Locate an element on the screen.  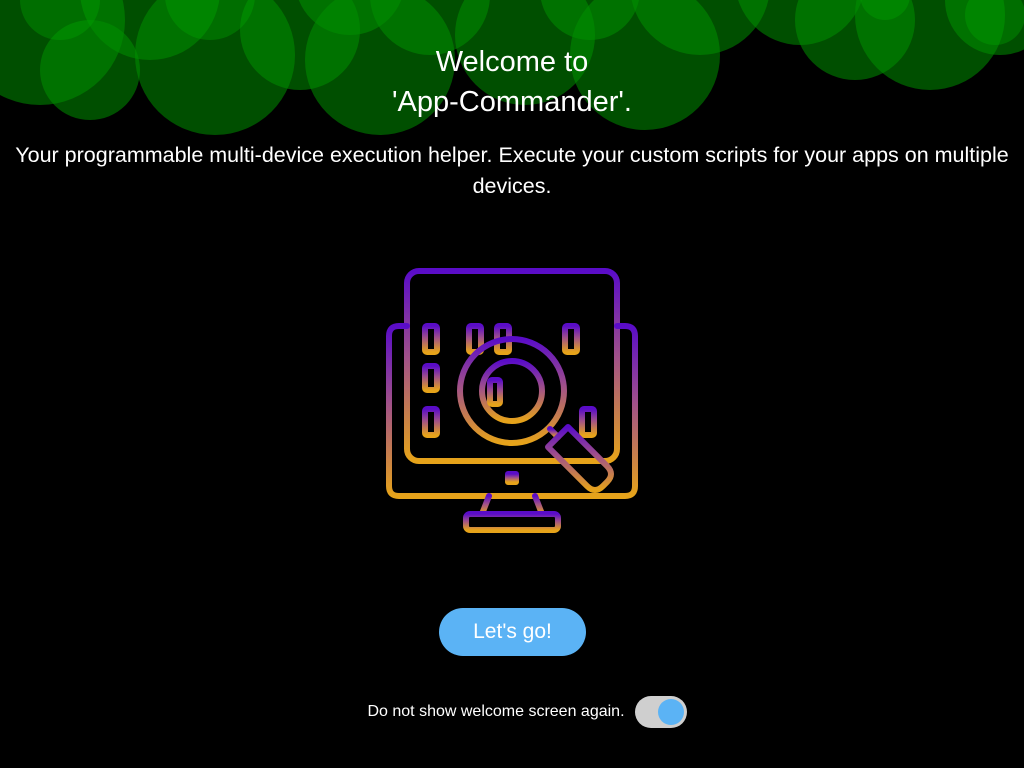
monitor-binary-magnifier-icon is located at coordinates (512, 400).